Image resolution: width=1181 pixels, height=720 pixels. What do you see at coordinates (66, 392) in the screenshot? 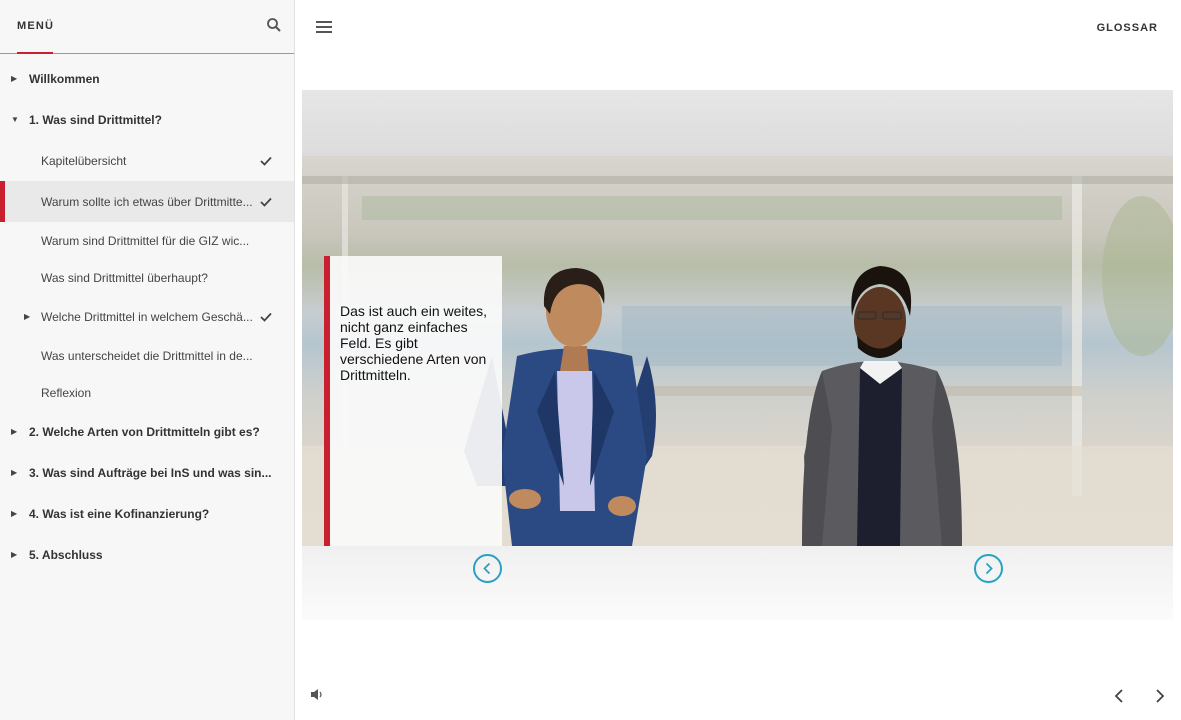
I see `menu-item-label: Reflexion` at bounding box center [66, 392].